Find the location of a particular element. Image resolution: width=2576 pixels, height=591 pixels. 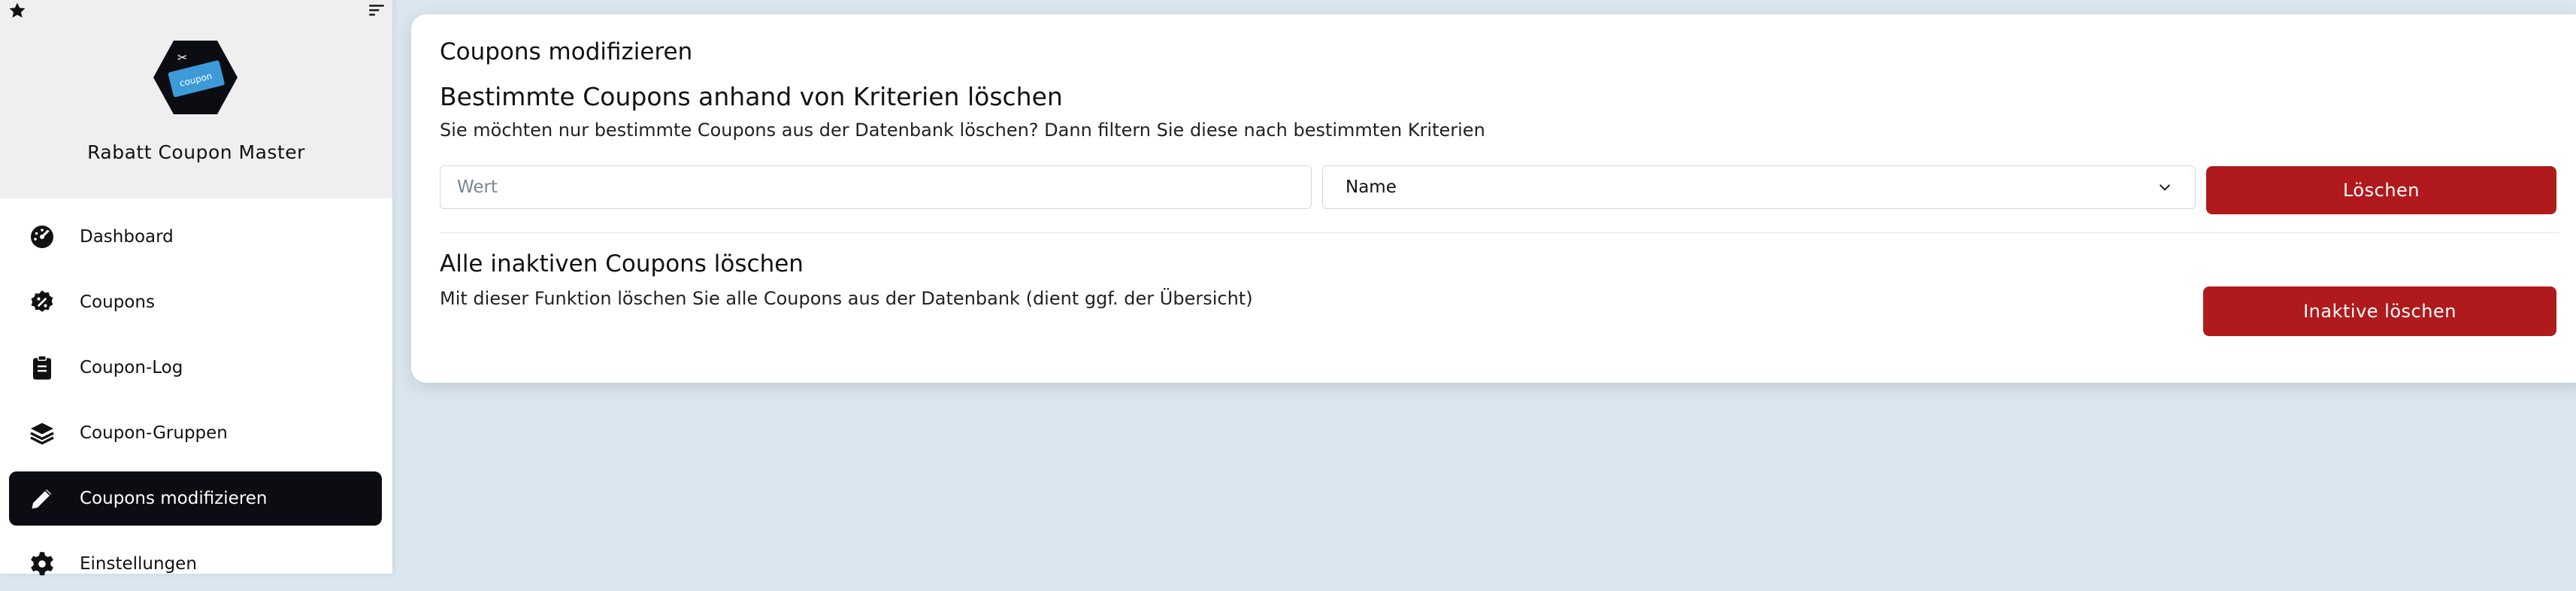

sidebar-item-dashboard: Dashboard is located at coordinates (195, 237).